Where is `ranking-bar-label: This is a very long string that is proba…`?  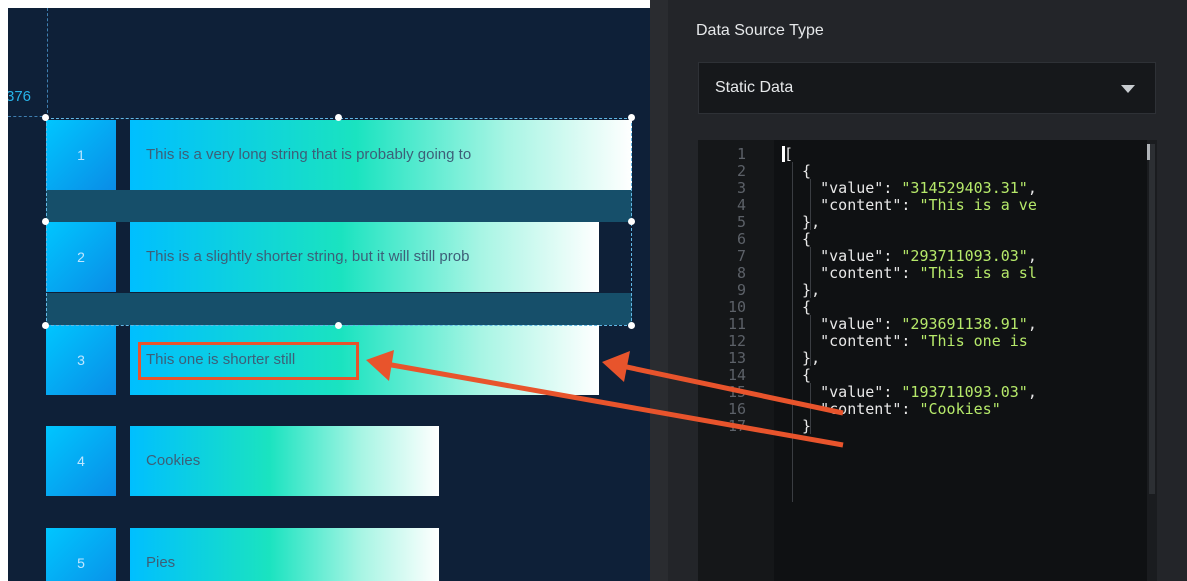 ranking-bar-label: This is a very long string that is proba… is located at coordinates (309, 154).